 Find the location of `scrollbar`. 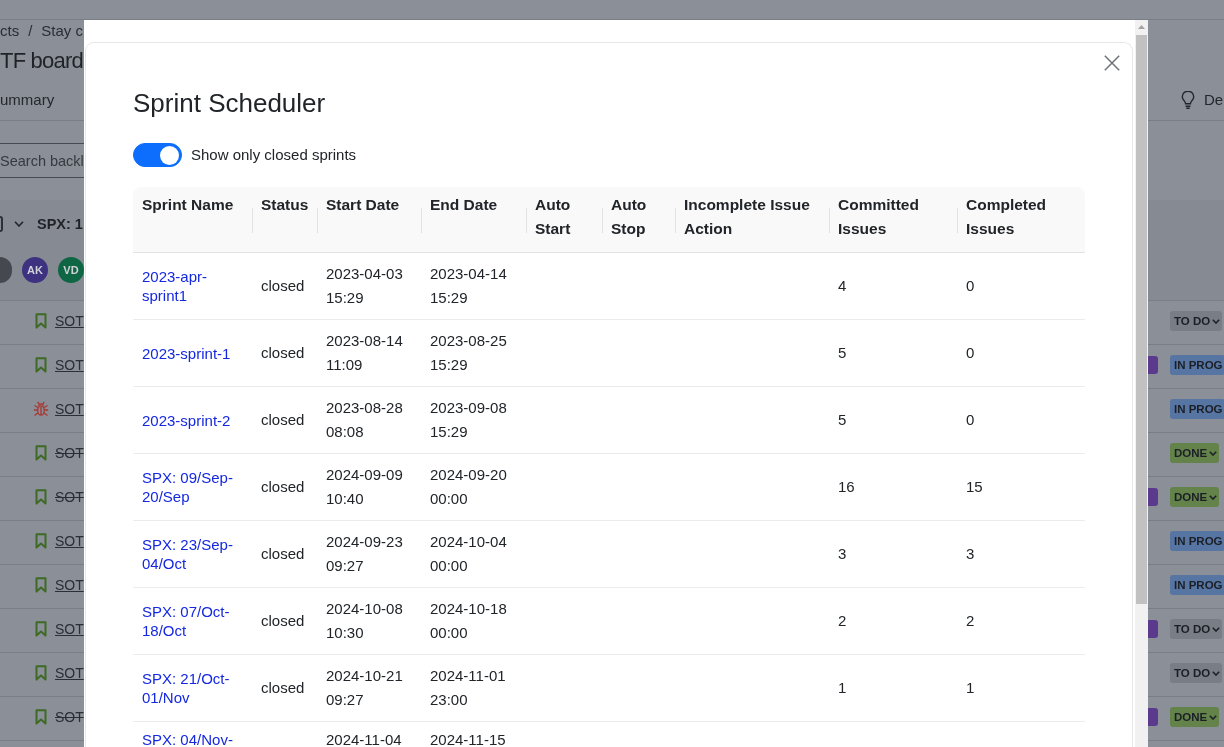

scrollbar is located at coordinates (1141, 383).